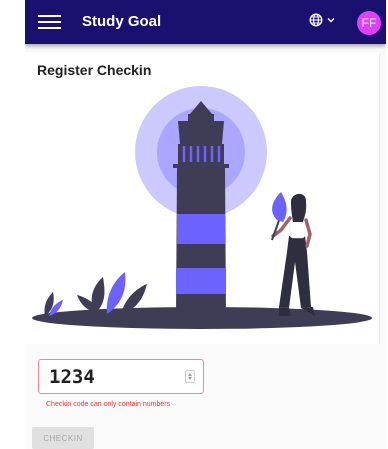  Describe the element at coordinates (205, 22) in the screenshot. I see `app-bar: Study Goal FF` at that location.